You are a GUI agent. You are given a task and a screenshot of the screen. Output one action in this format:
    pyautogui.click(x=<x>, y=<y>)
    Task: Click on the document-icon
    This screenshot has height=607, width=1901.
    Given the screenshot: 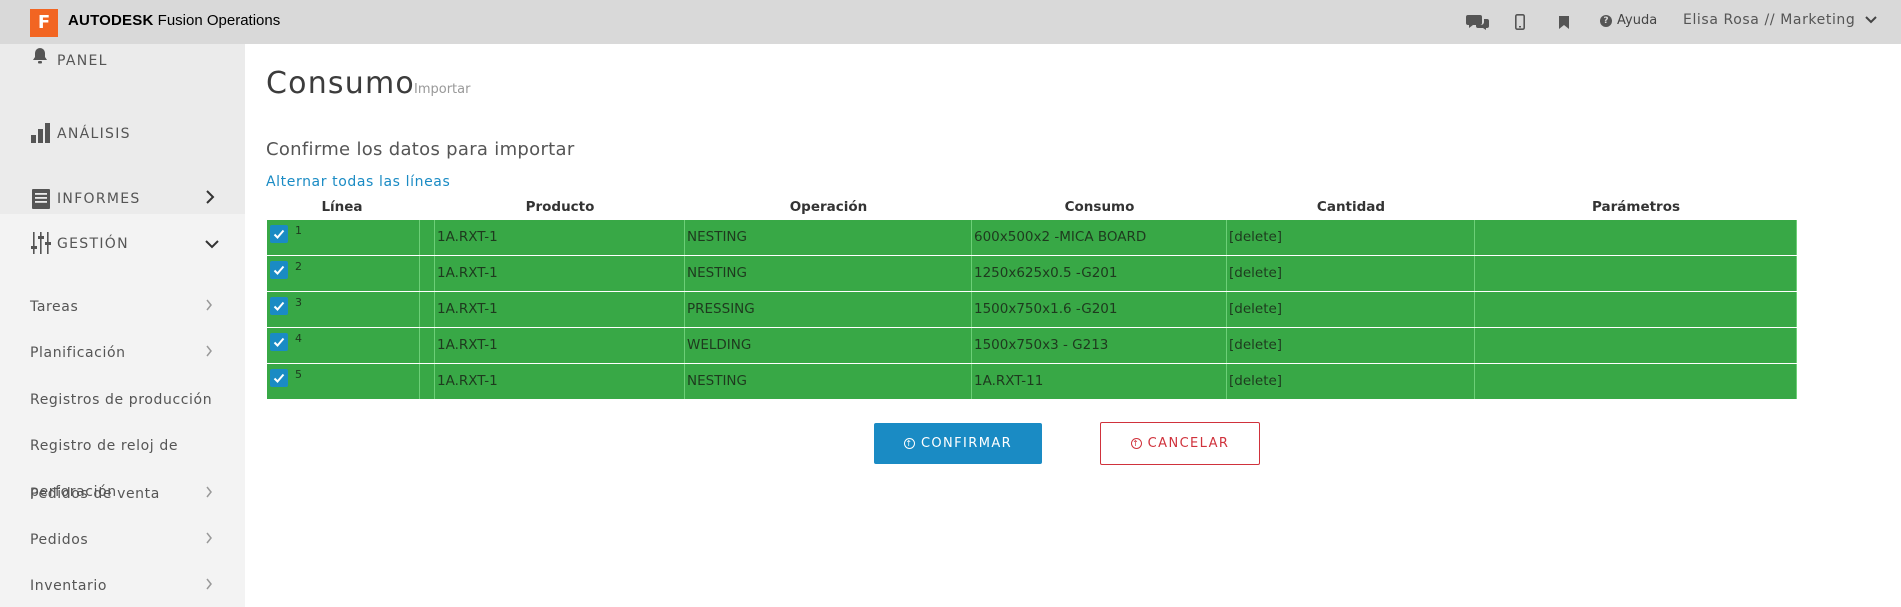 What is the action you would take?
    pyautogui.click(x=41, y=199)
    